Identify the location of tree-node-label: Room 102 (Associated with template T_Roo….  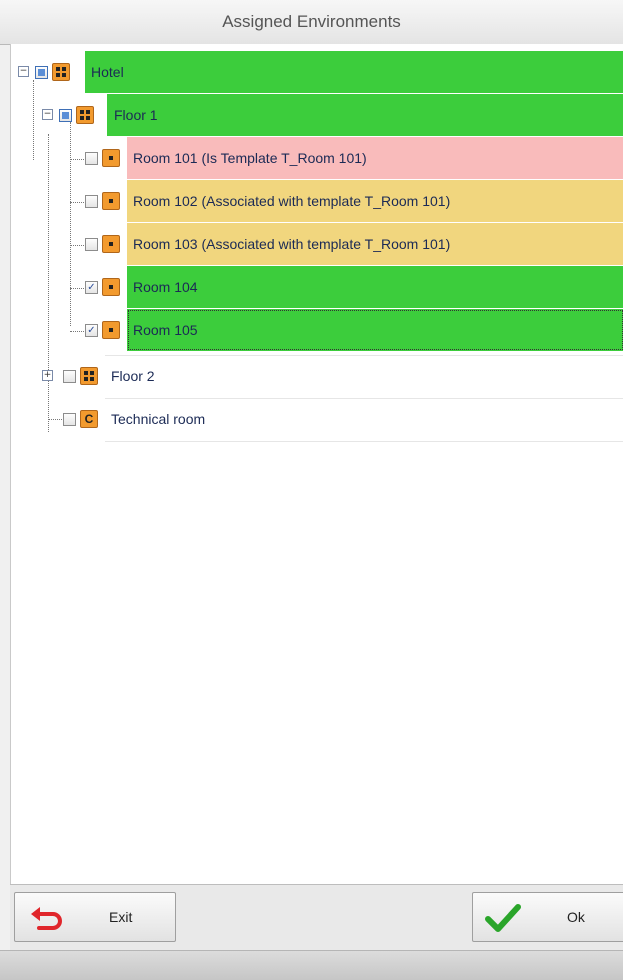
(292, 201).